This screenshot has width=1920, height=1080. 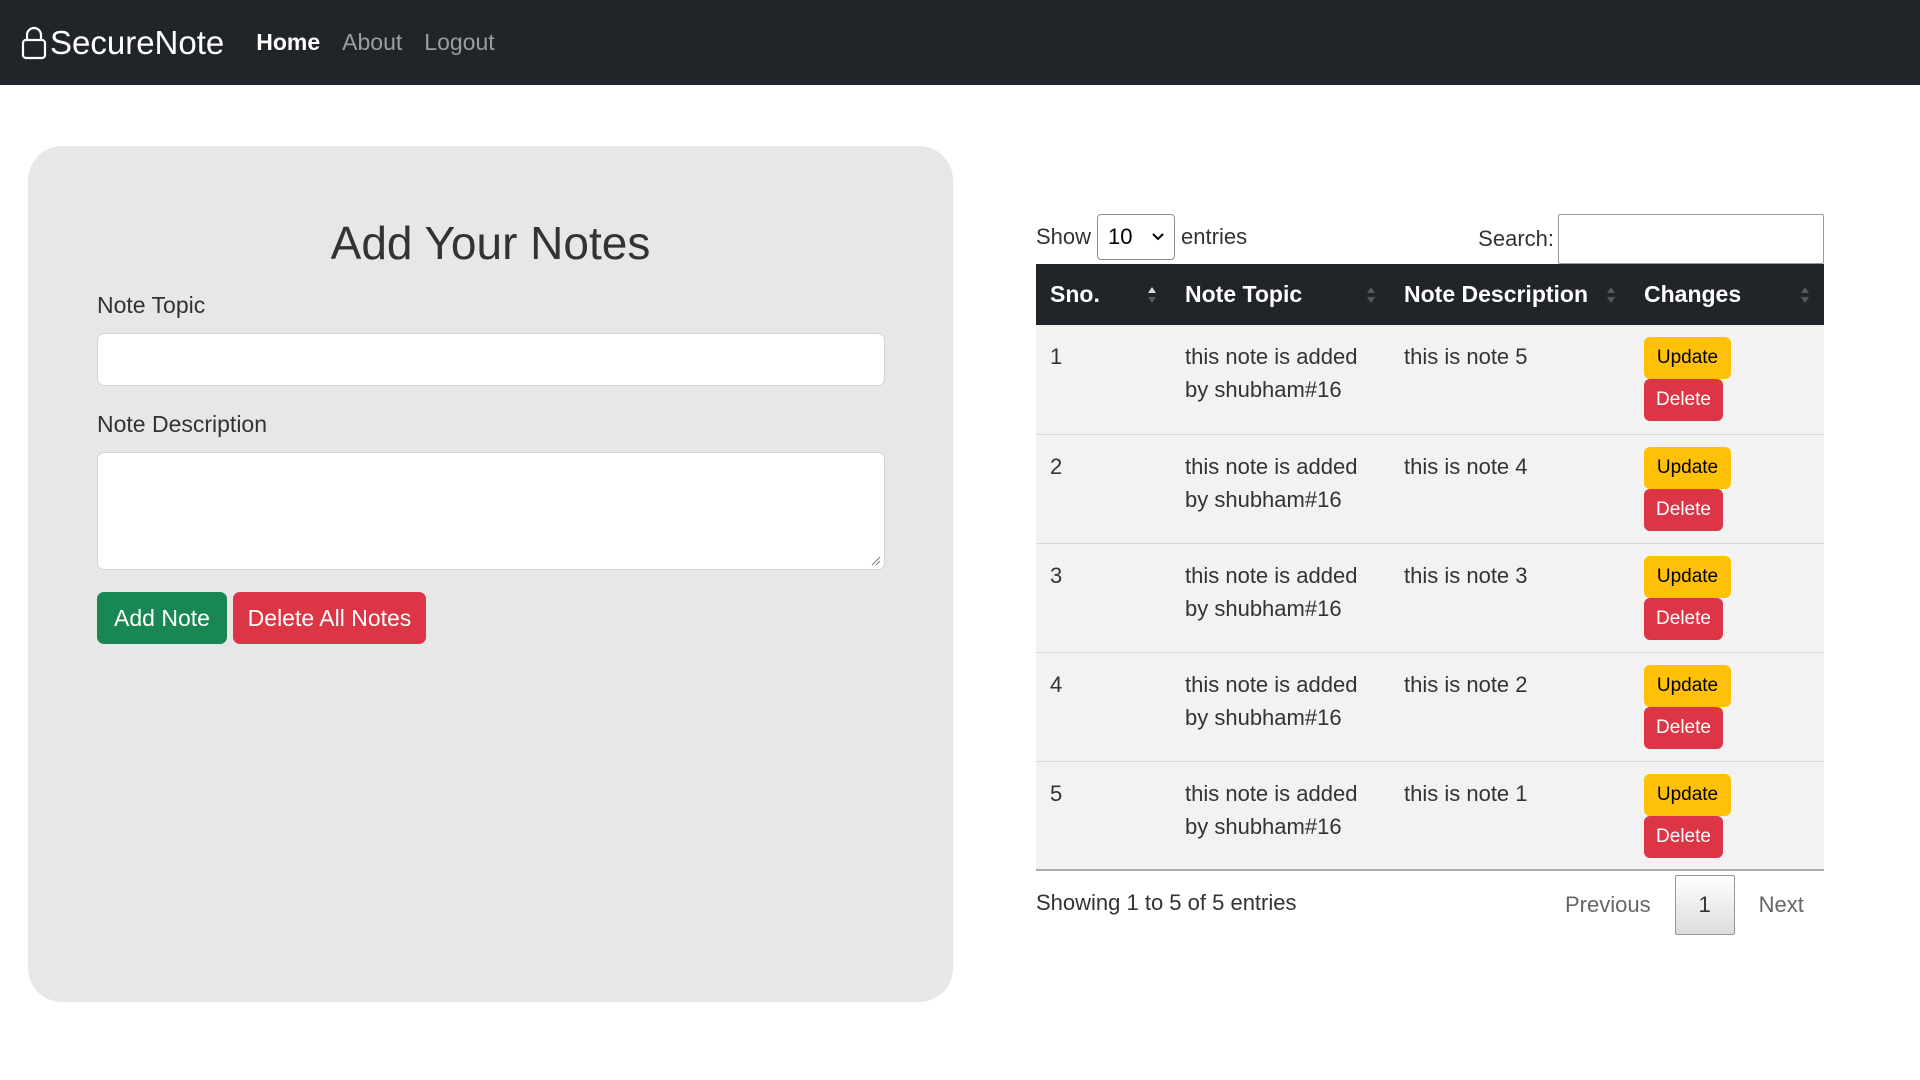 What do you see at coordinates (151, 305) in the screenshot?
I see `note-topic-label: Note Topic` at bounding box center [151, 305].